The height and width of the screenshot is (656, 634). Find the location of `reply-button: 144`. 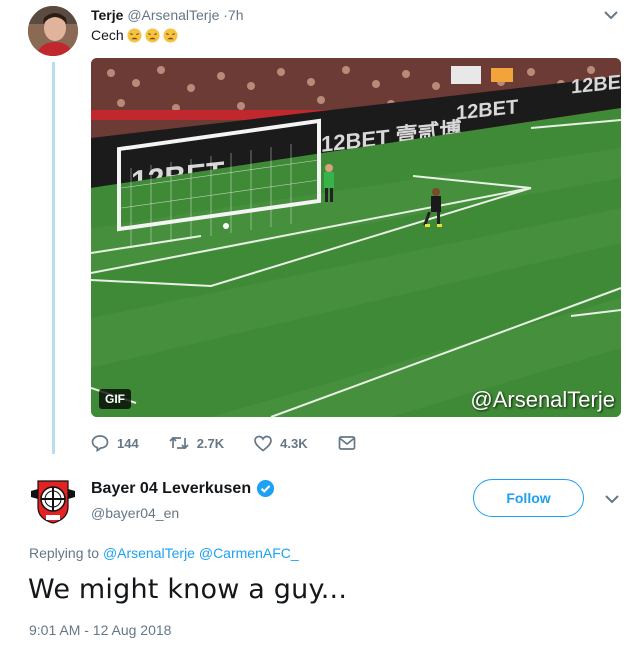

reply-button: 144 is located at coordinates (115, 443).